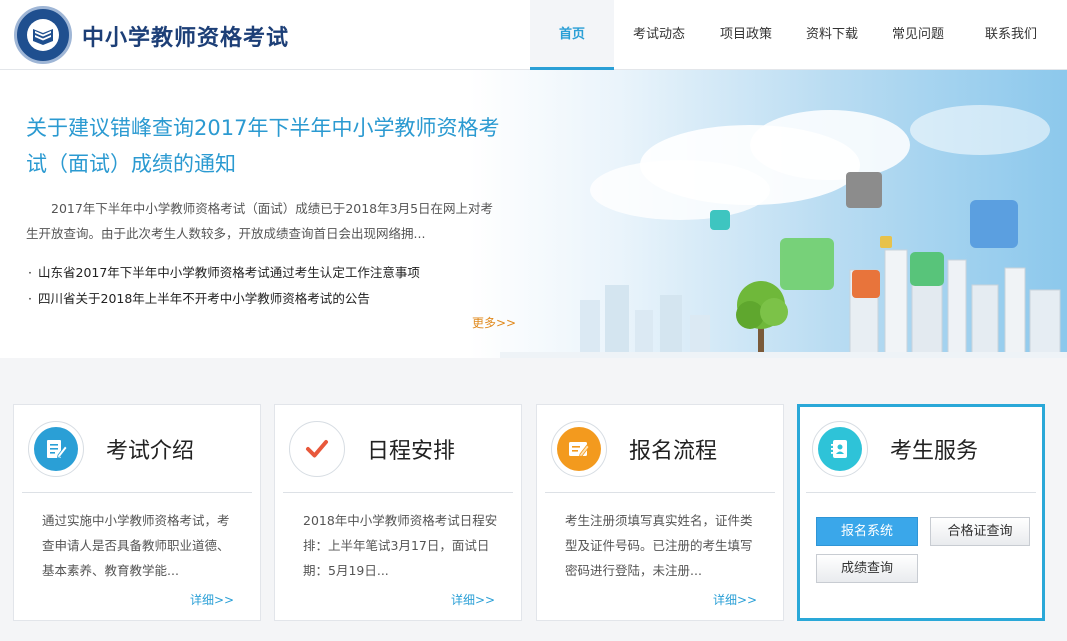  Describe the element at coordinates (186, 38) in the screenshot. I see `site-title: 中小学教师资格考试` at that location.